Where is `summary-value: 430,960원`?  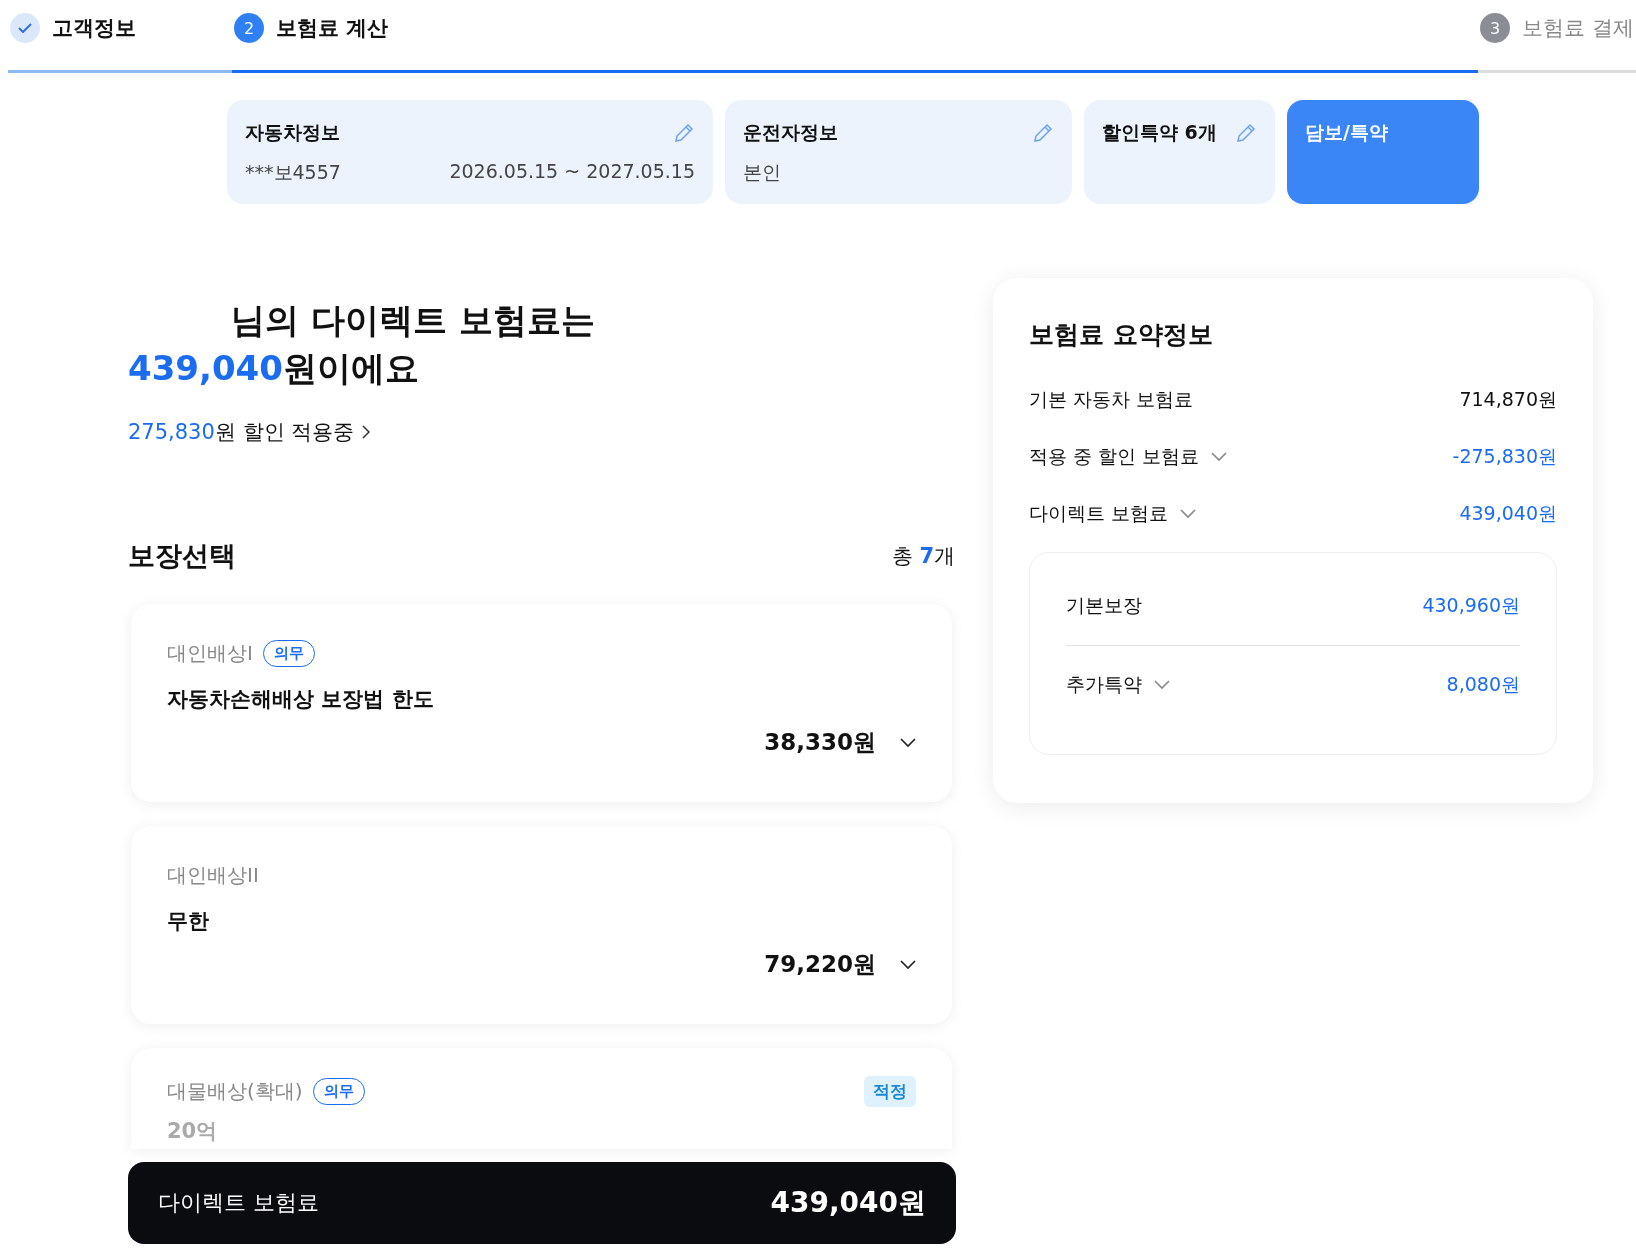 summary-value: 430,960원 is located at coordinates (1471, 605).